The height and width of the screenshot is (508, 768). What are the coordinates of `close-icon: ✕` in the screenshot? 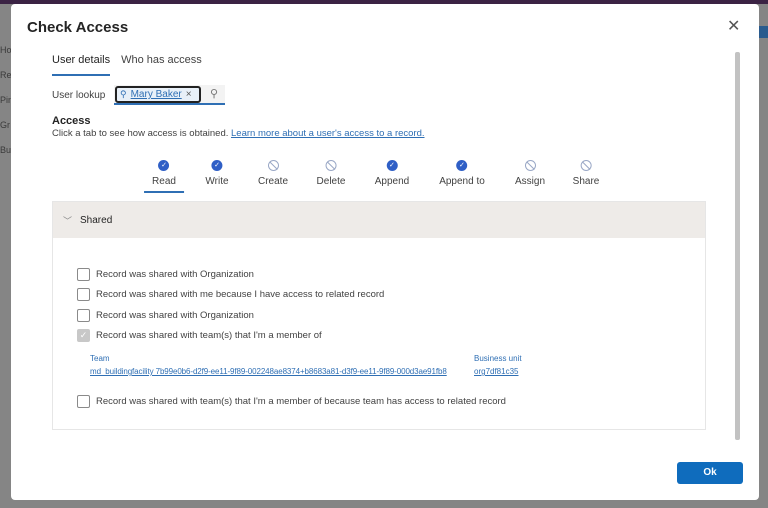 It's located at (733, 26).